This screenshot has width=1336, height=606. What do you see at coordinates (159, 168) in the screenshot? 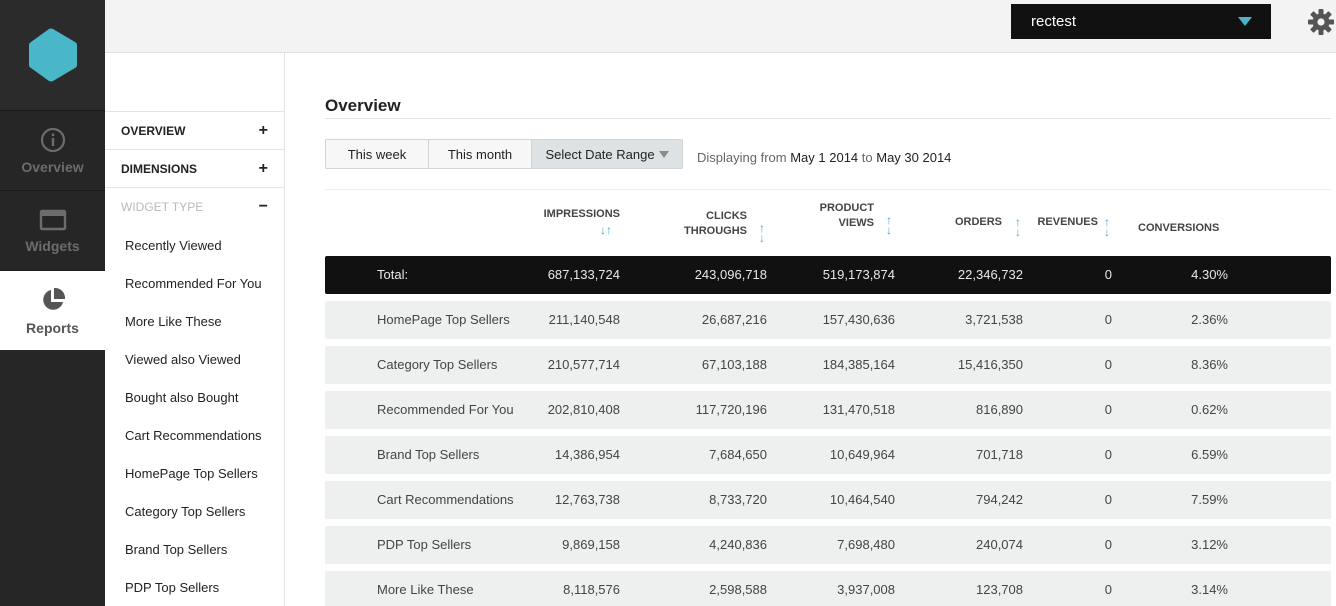
I see `section-dimensions-label: DIMENSIONS` at bounding box center [159, 168].